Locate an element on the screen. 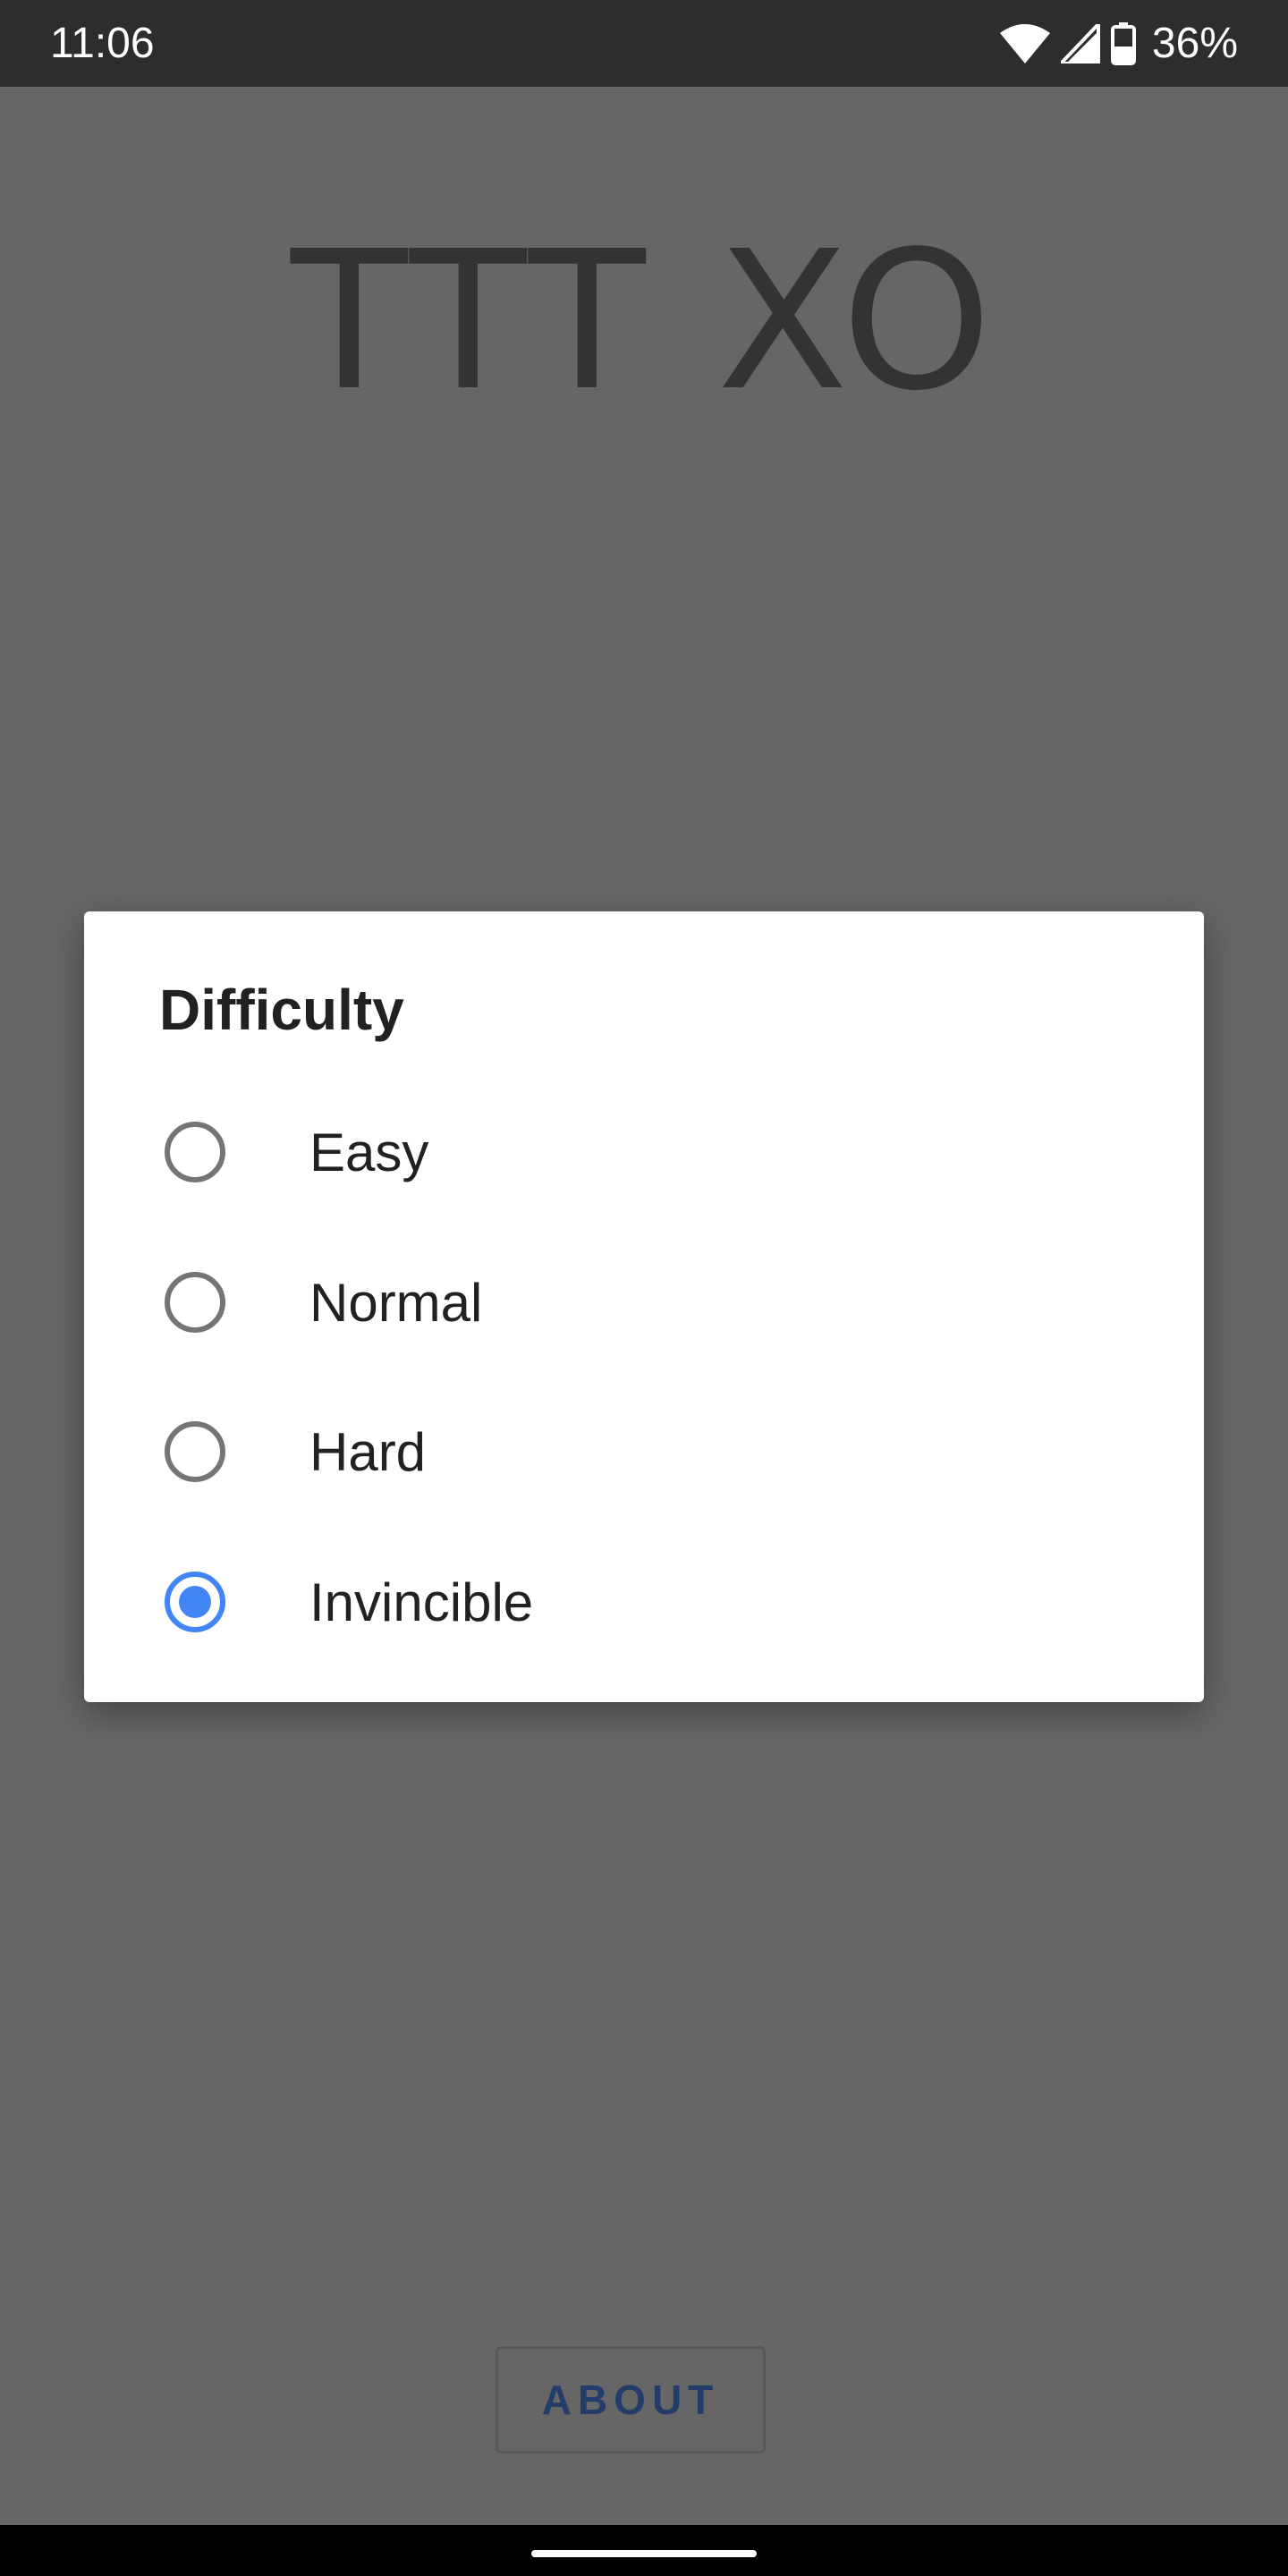  option-label-normal: Normal is located at coordinates (396, 1302).